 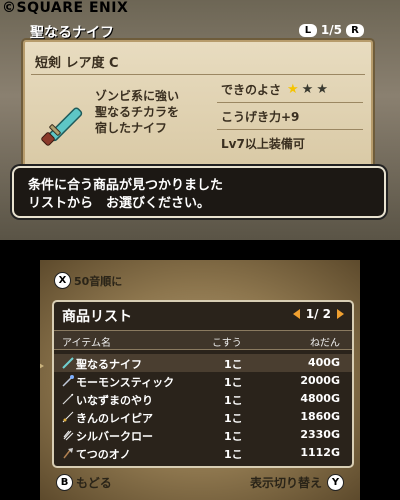 What do you see at coordinates (320, 380) in the screenshot?
I see `item-price: 2000G` at bounding box center [320, 380].